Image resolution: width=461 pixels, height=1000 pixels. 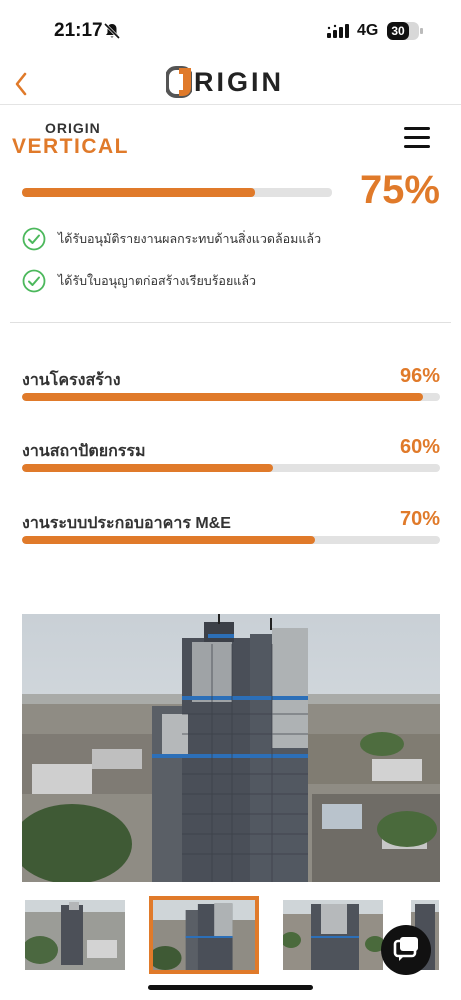 What do you see at coordinates (399, 190) in the screenshot?
I see `overall-progress-percent: 75%` at bounding box center [399, 190].